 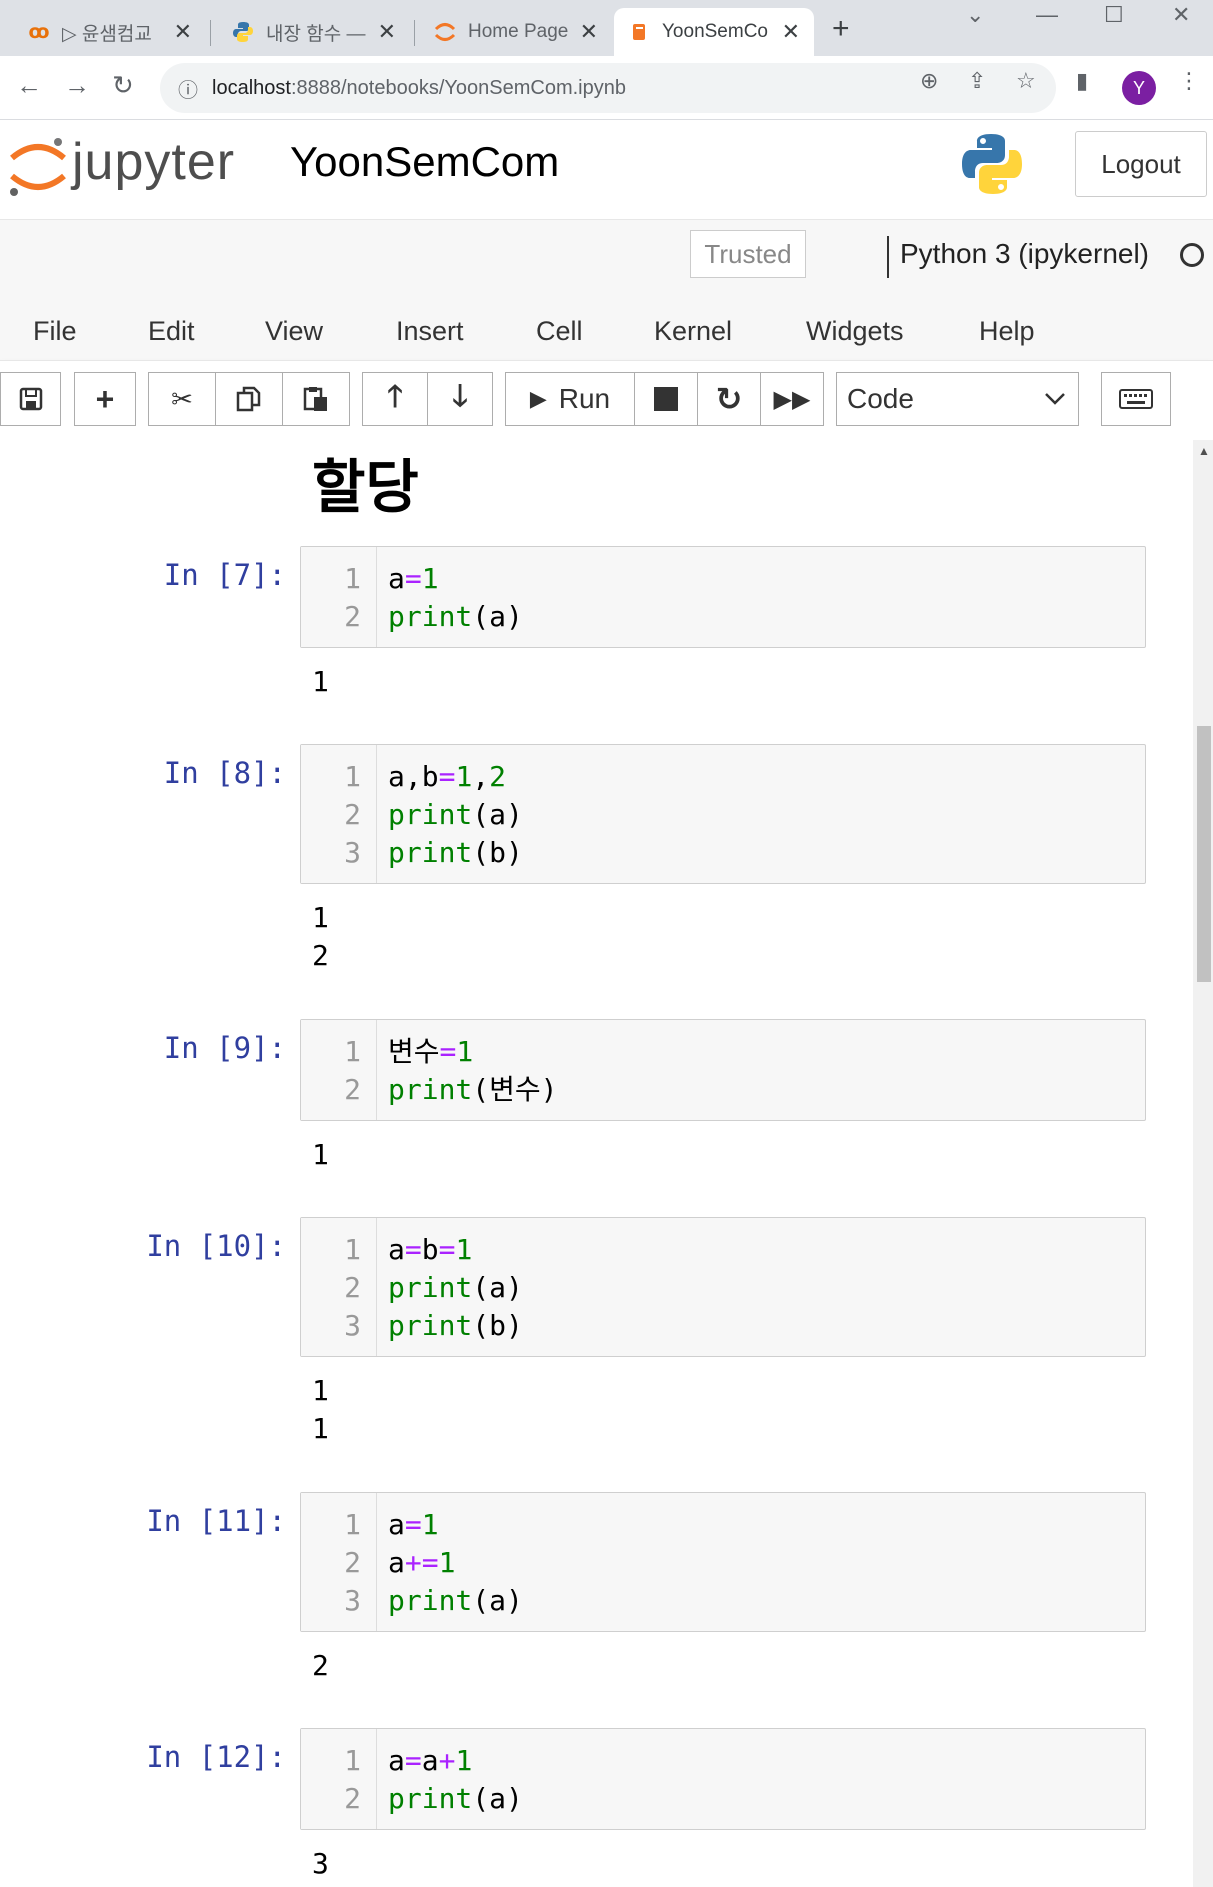 What do you see at coordinates (473, 1089) in the screenshot?
I see `code-line: print(변수)` at bounding box center [473, 1089].